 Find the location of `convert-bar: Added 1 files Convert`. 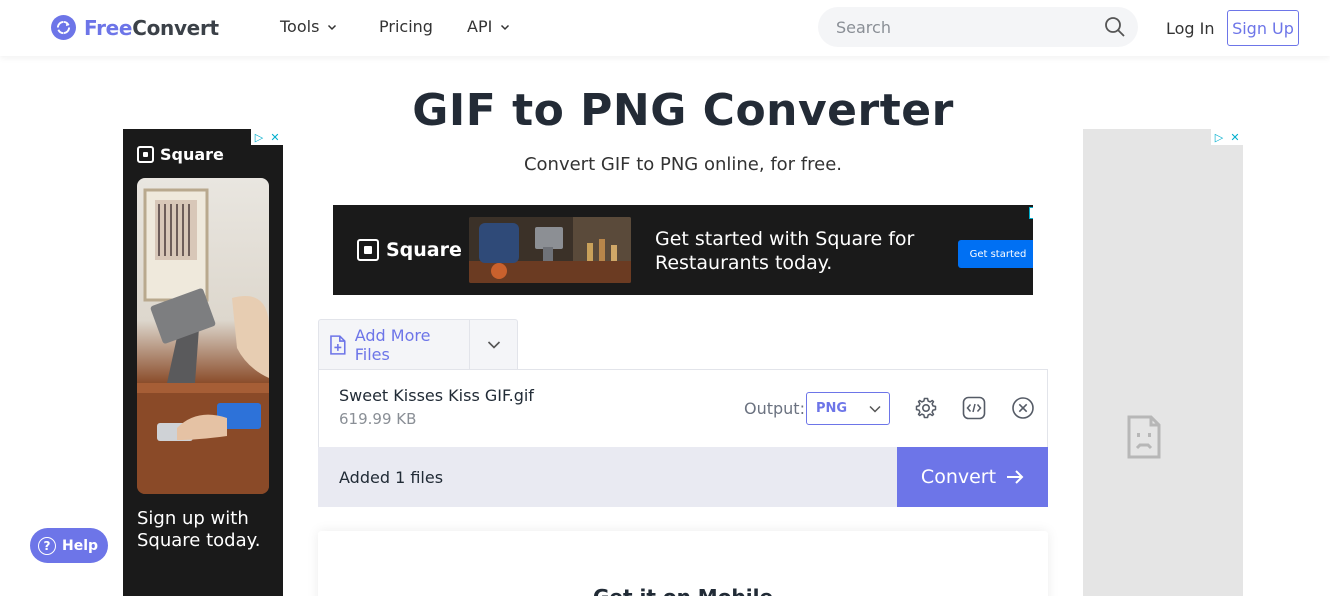

convert-bar: Added 1 files Convert is located at coordinates (683, 477).